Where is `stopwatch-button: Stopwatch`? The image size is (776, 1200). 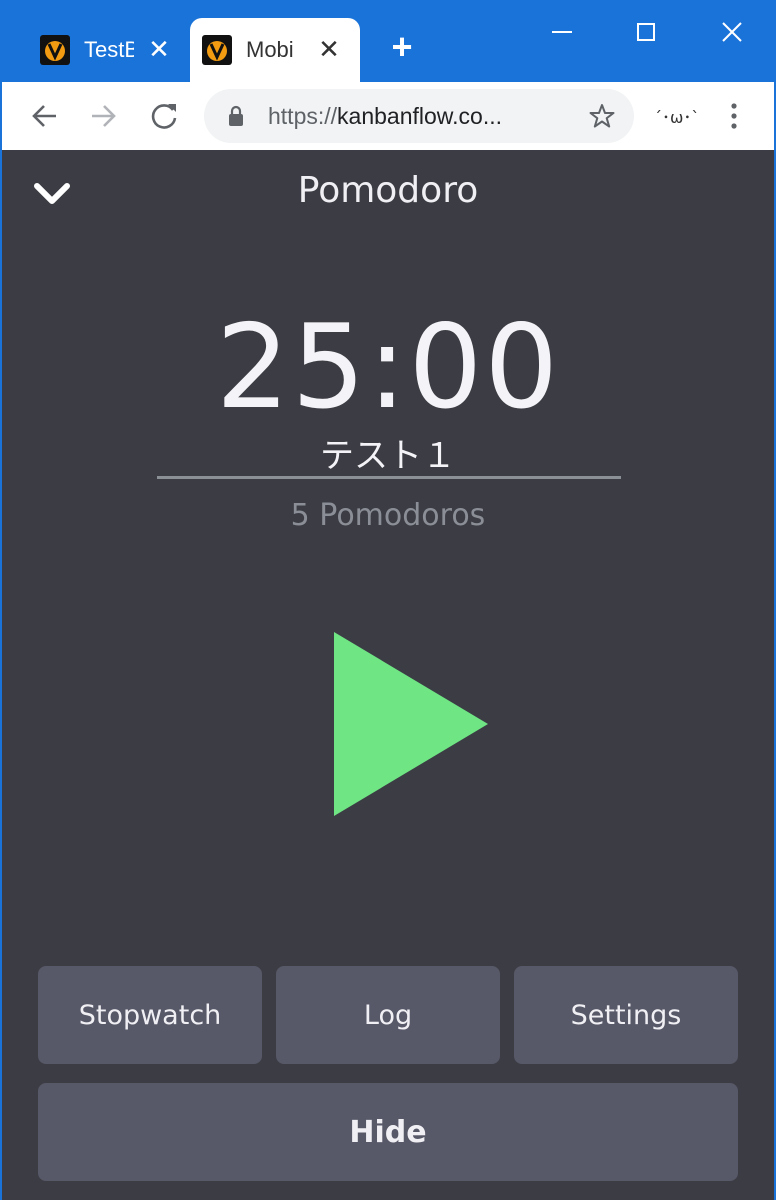
stopwatch-button: Stopwatch is located at coordinates (150, 1015).